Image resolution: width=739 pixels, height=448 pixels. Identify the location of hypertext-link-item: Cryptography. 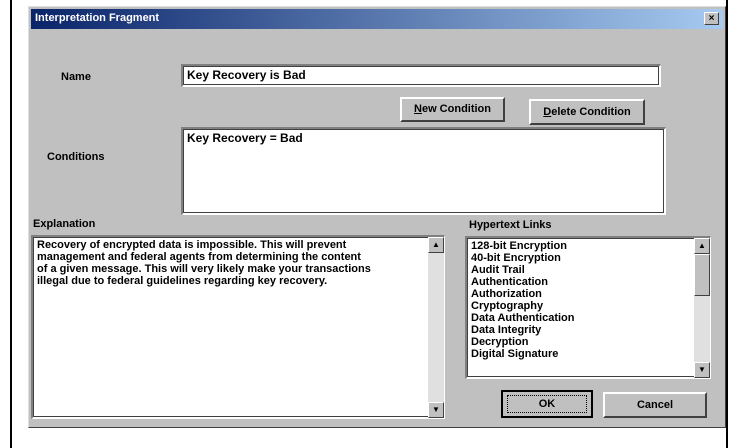
(581, 306).